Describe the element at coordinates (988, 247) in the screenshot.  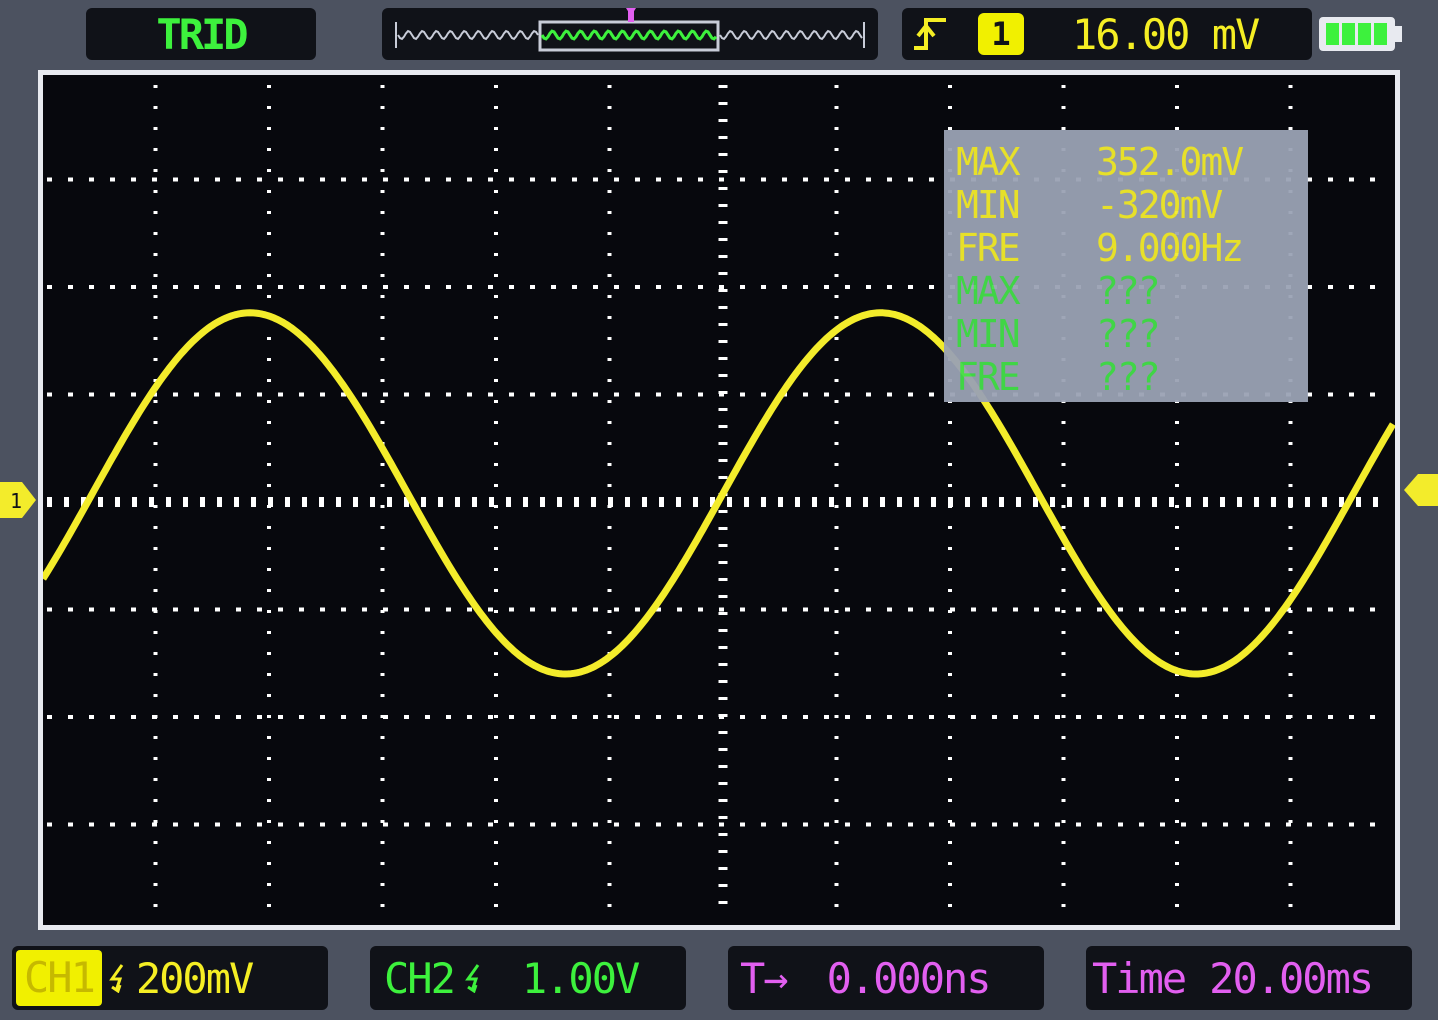
I see `ch1-freq-label: FRE` at that location.